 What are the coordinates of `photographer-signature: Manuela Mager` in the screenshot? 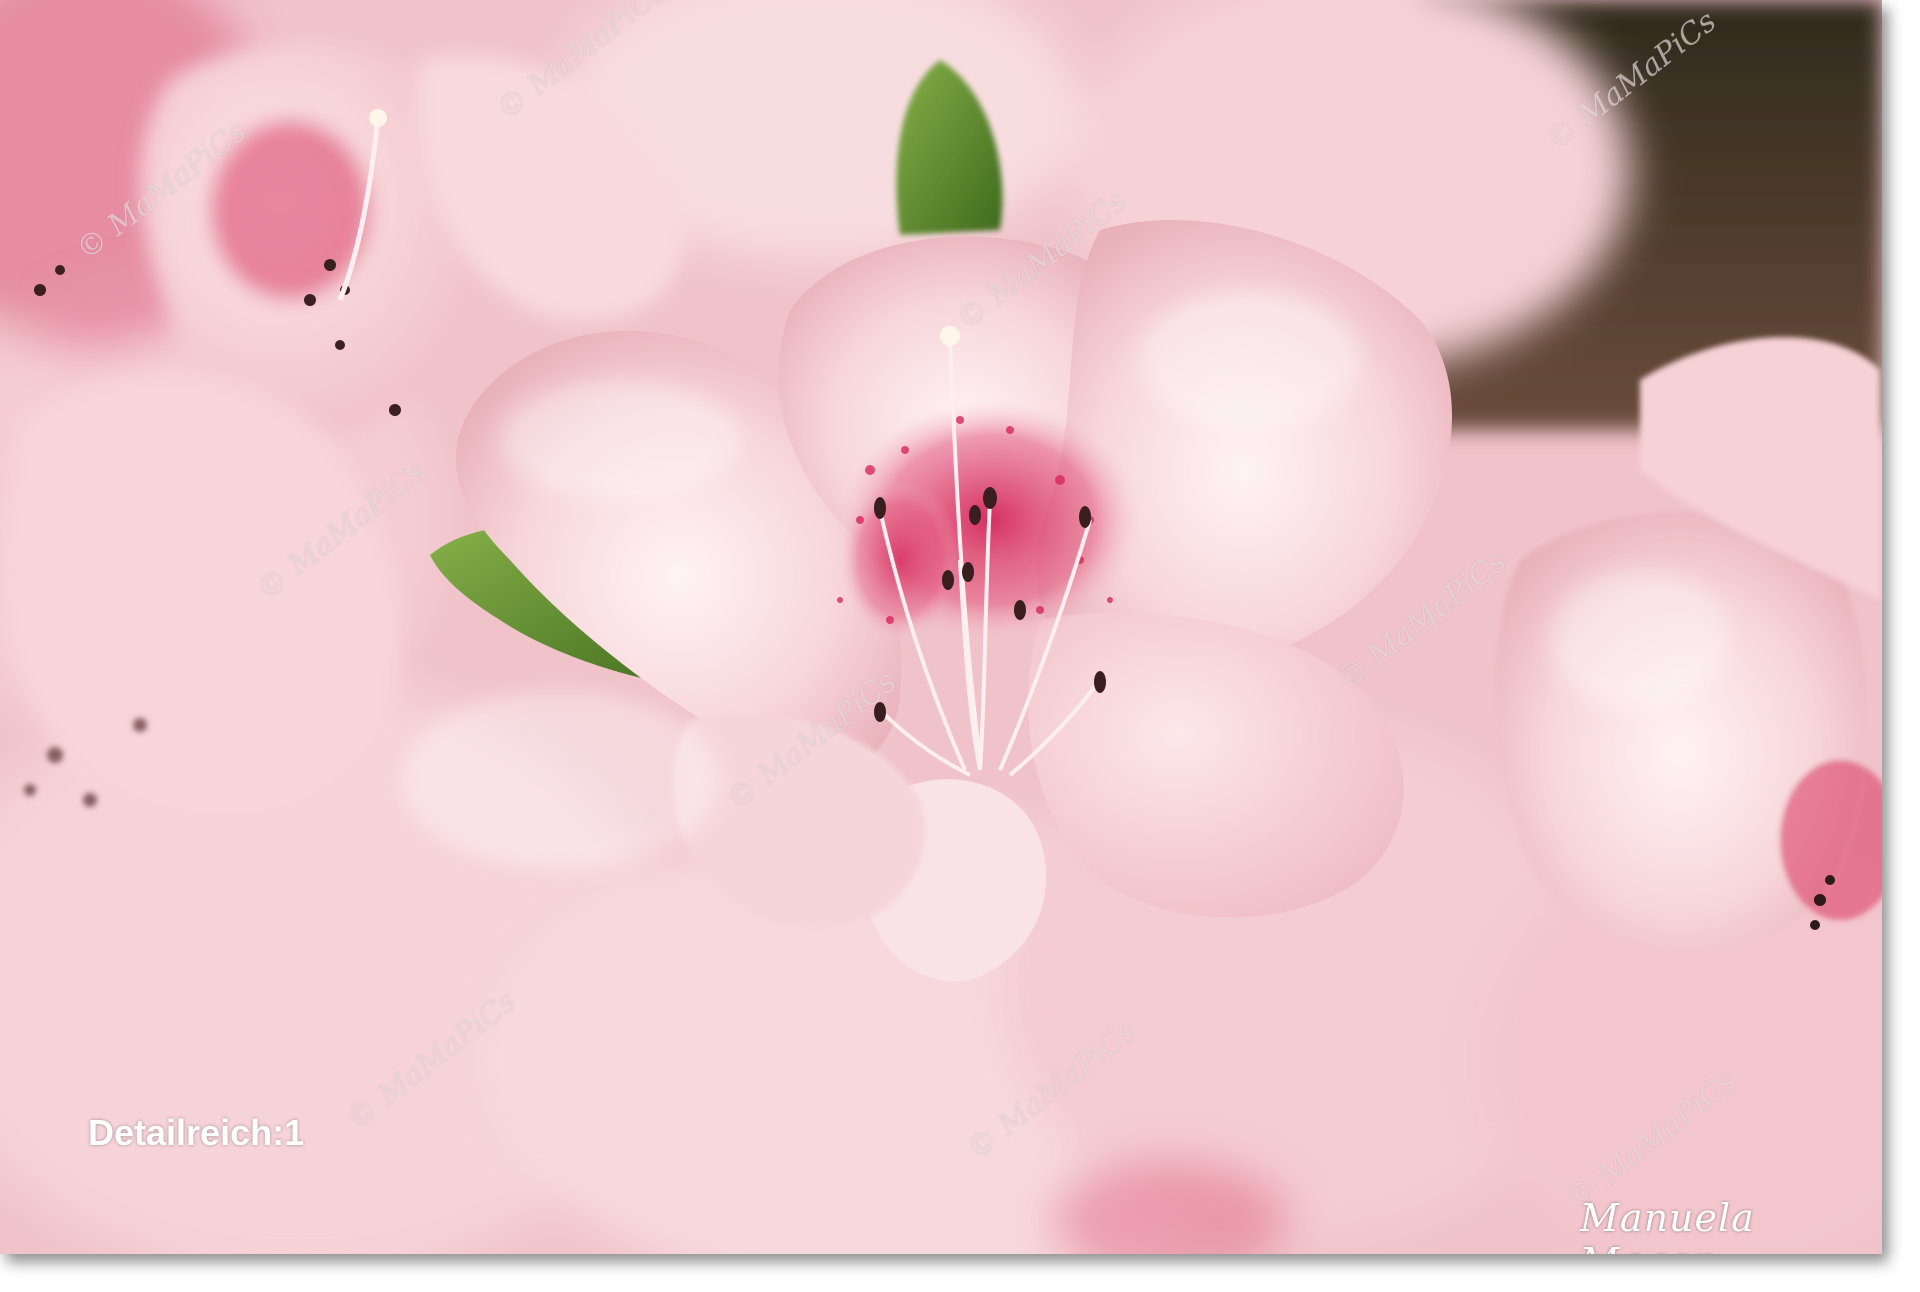 It's located at (1667, 1225).